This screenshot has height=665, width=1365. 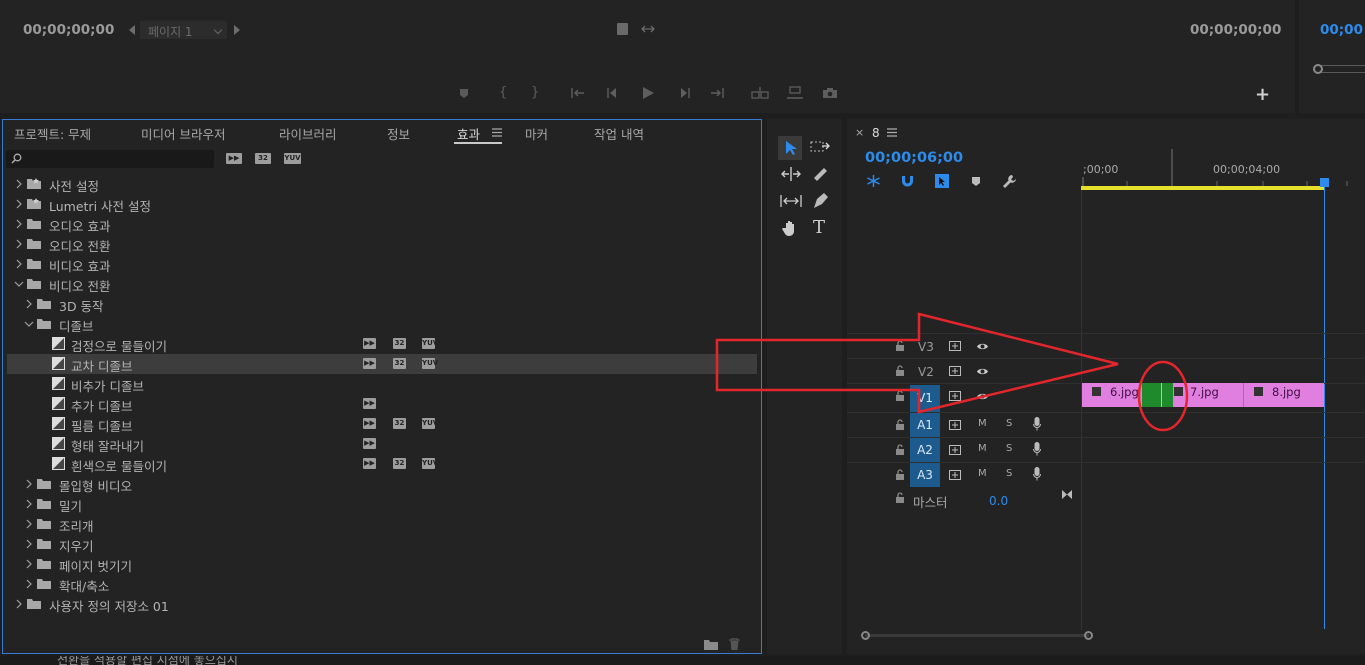 What do you see at coordinates (622, 29) in the screenshot?
I see `save-icon` at bounding box center [622, 29].